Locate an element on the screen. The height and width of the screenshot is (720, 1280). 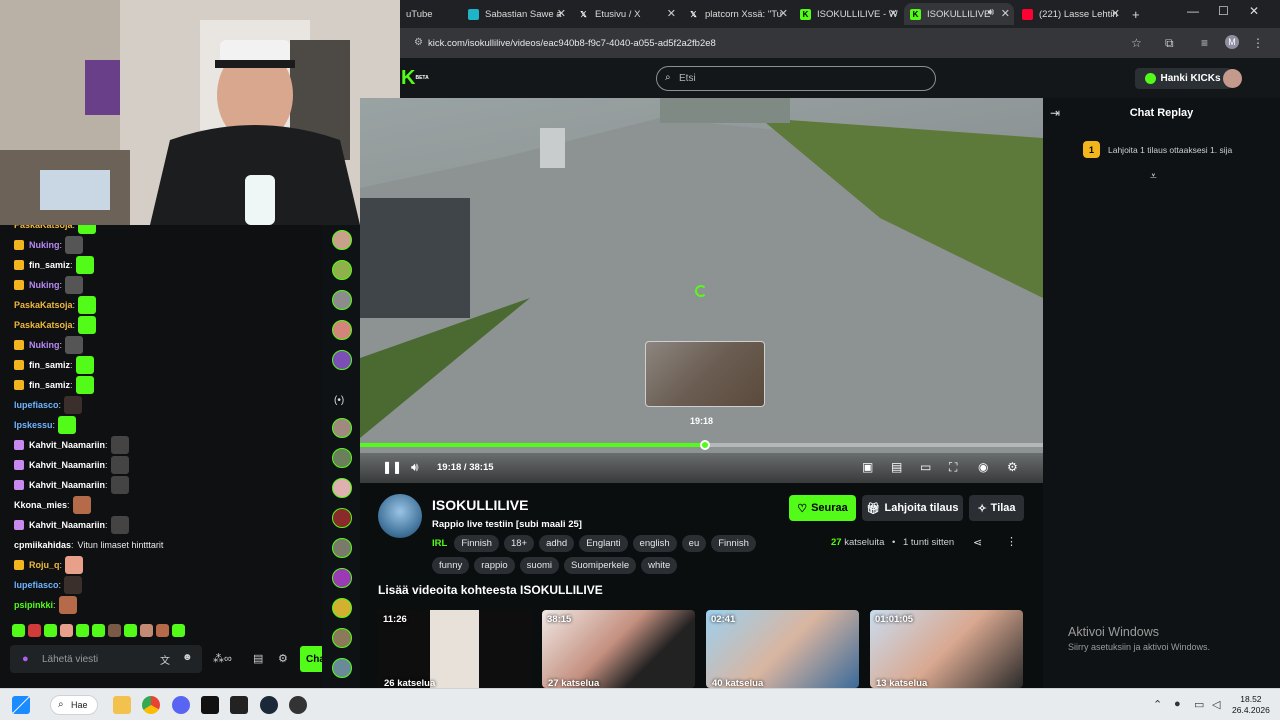
clip-icon: ▣ is located at coordinates (867, 467).